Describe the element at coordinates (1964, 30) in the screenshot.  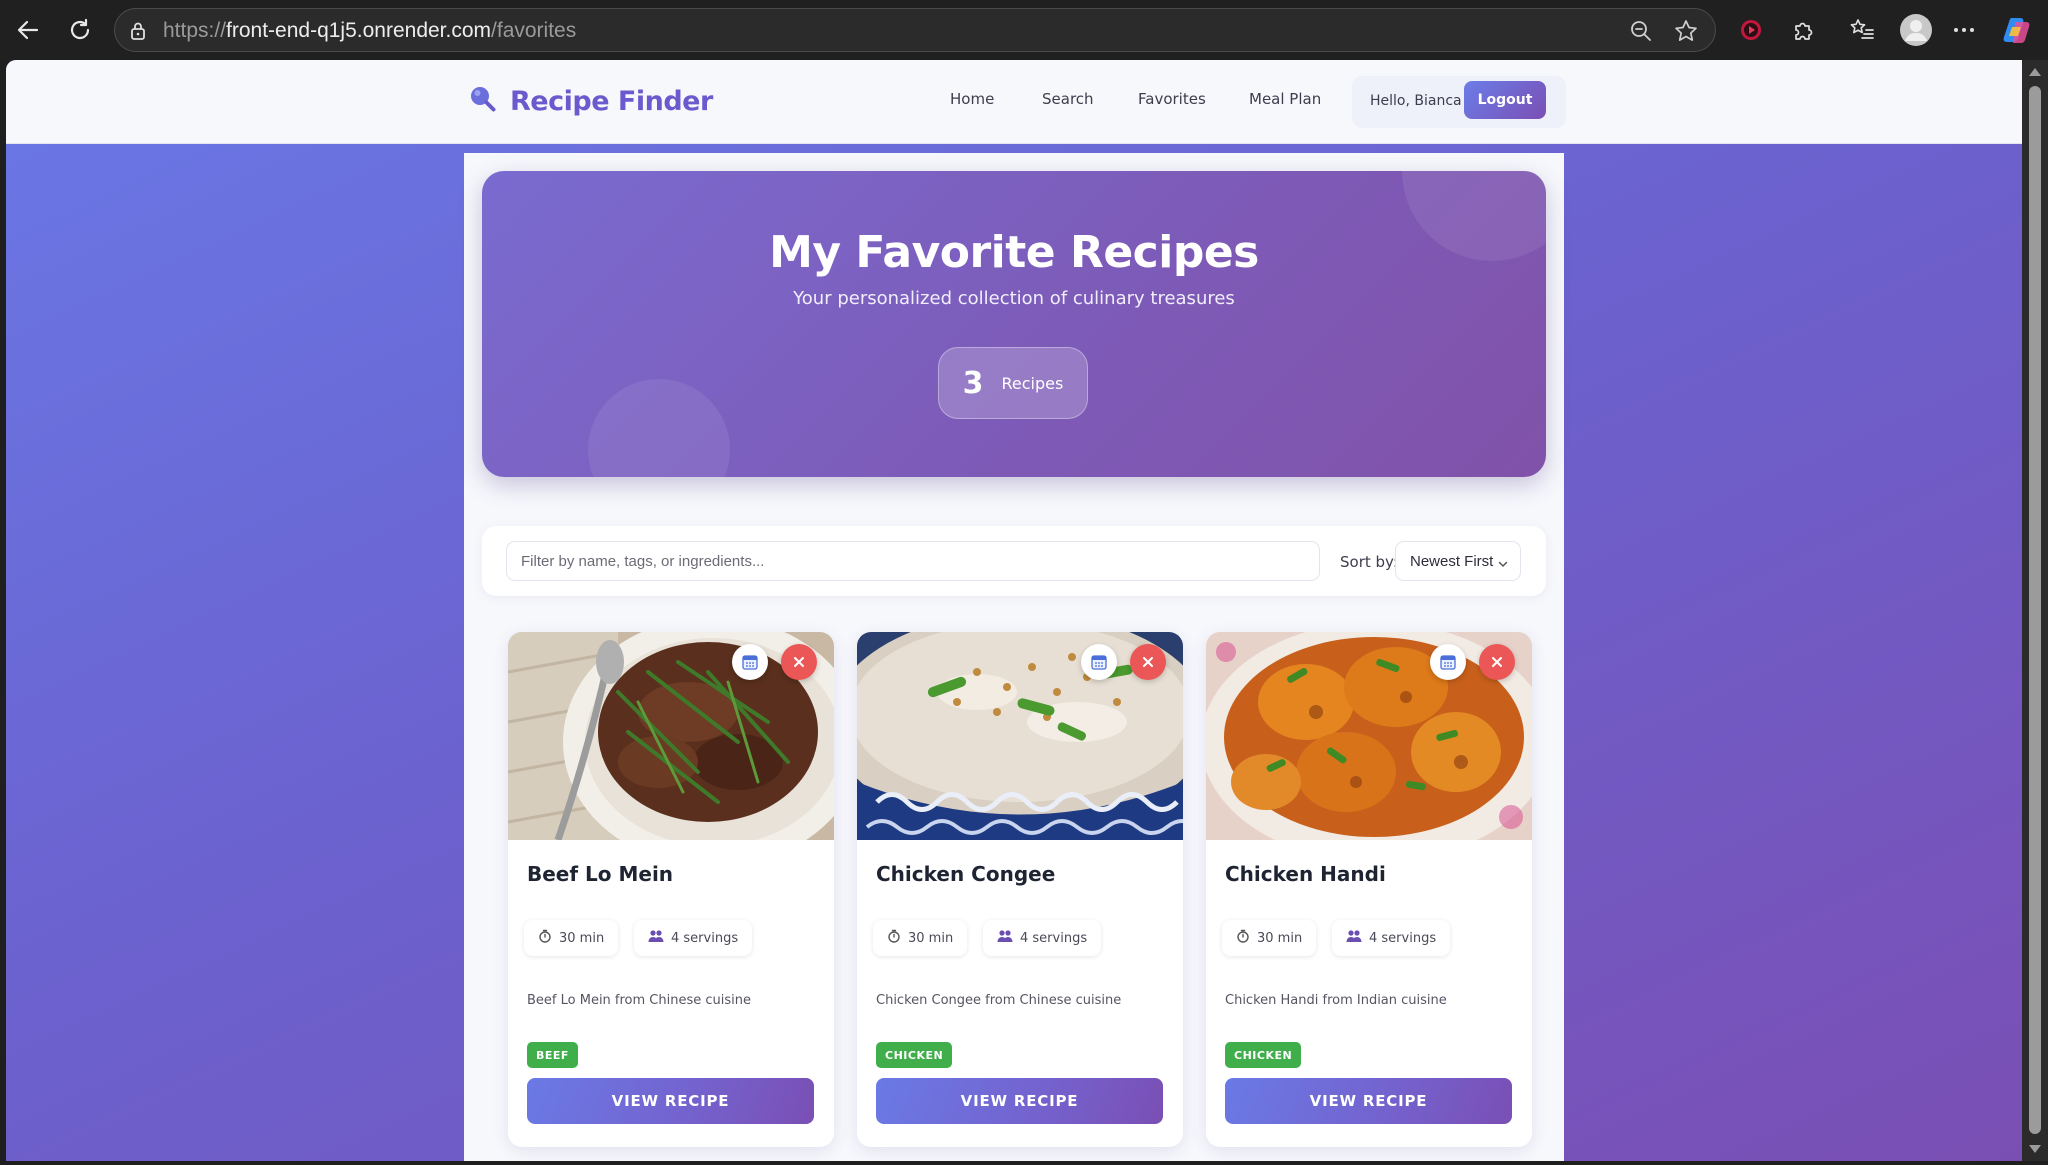
I see `more-menu-icon` at that location.